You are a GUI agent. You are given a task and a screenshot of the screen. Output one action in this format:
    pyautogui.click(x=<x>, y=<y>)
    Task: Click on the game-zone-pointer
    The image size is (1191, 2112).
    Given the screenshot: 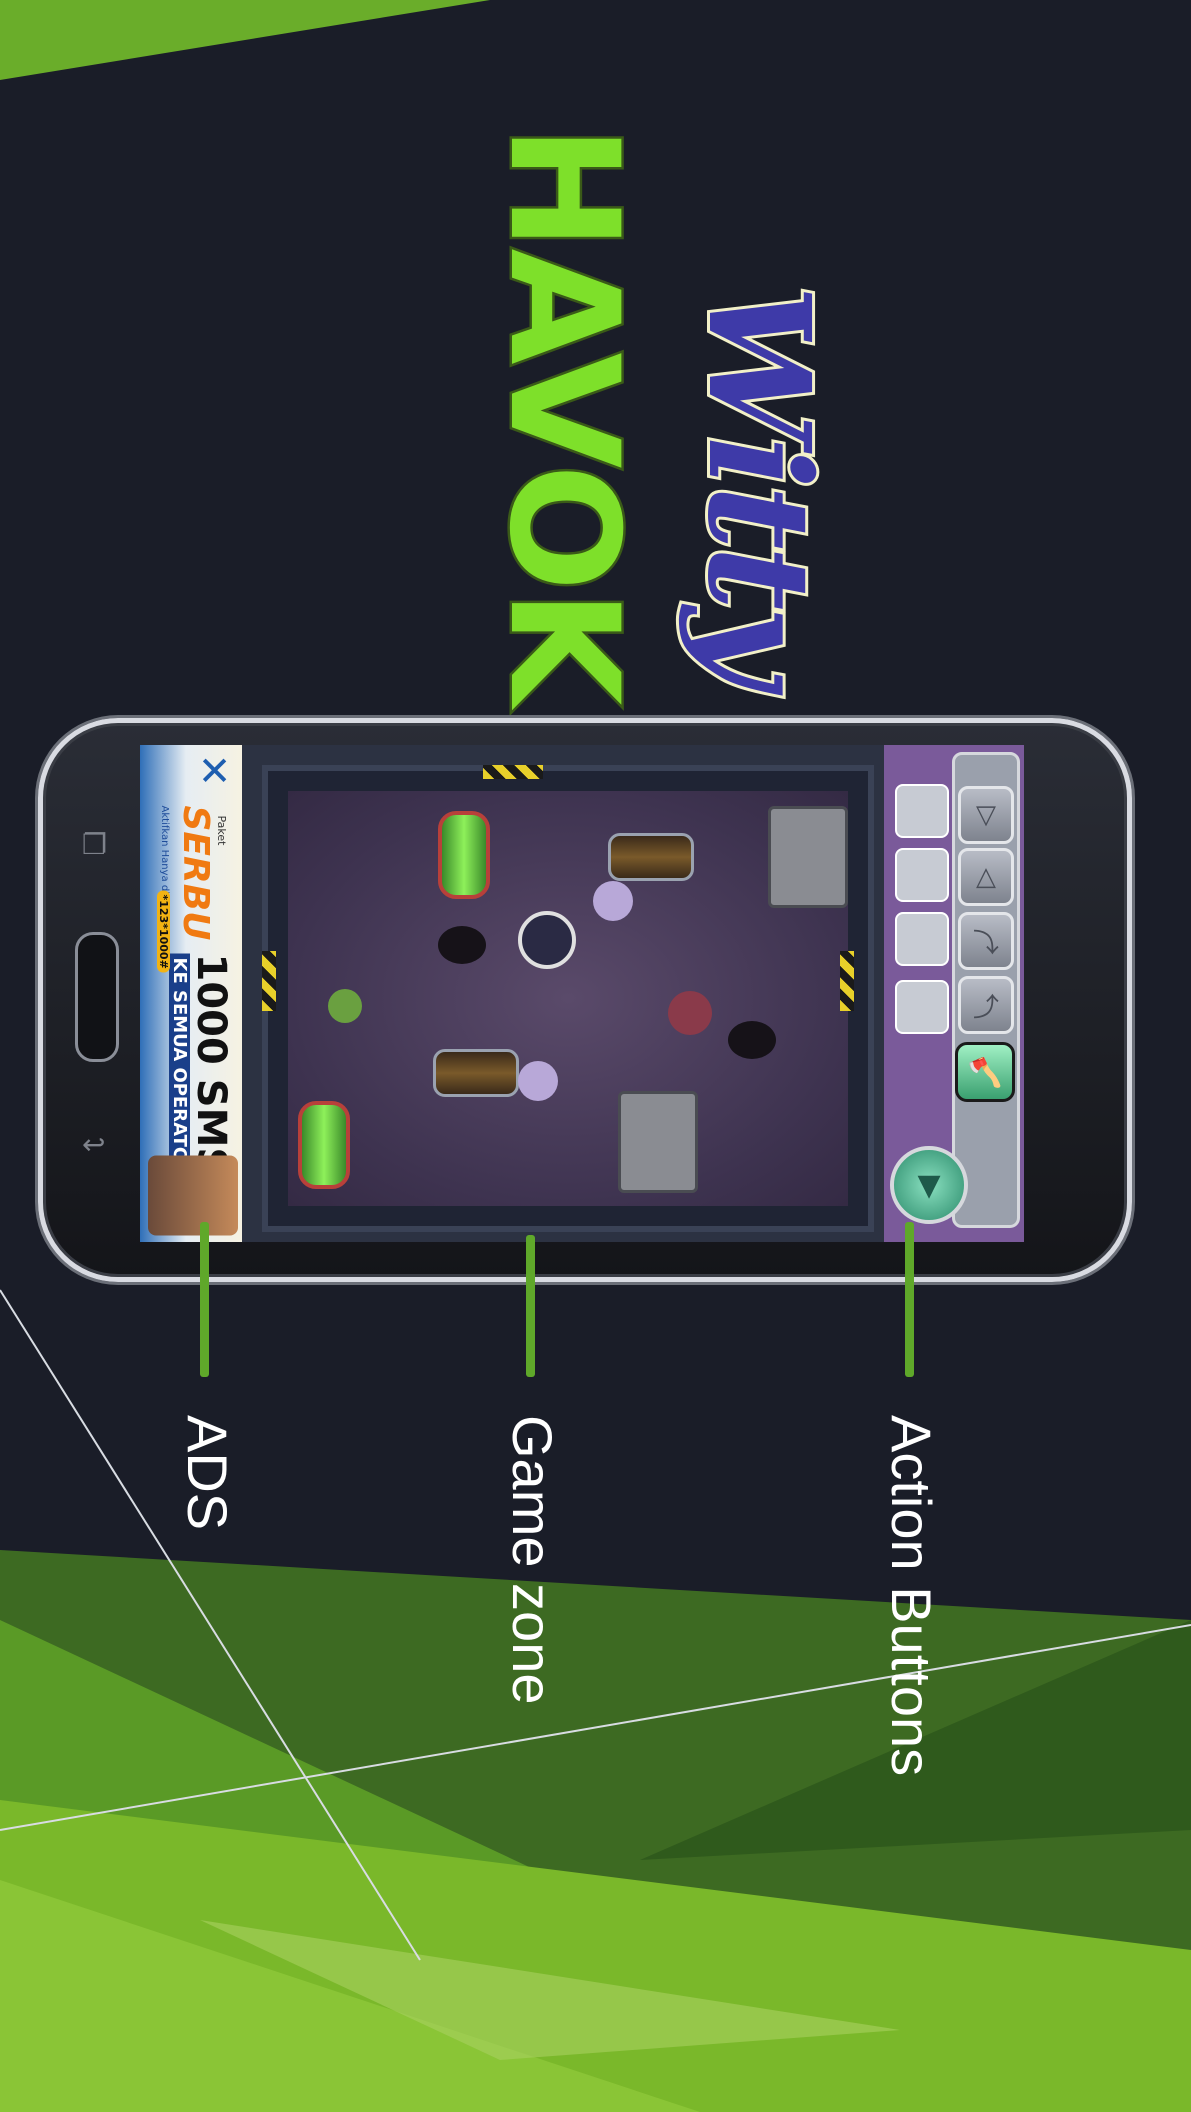 What is the action you would take?
    pyautogui.click(x=530, y=1306)
    